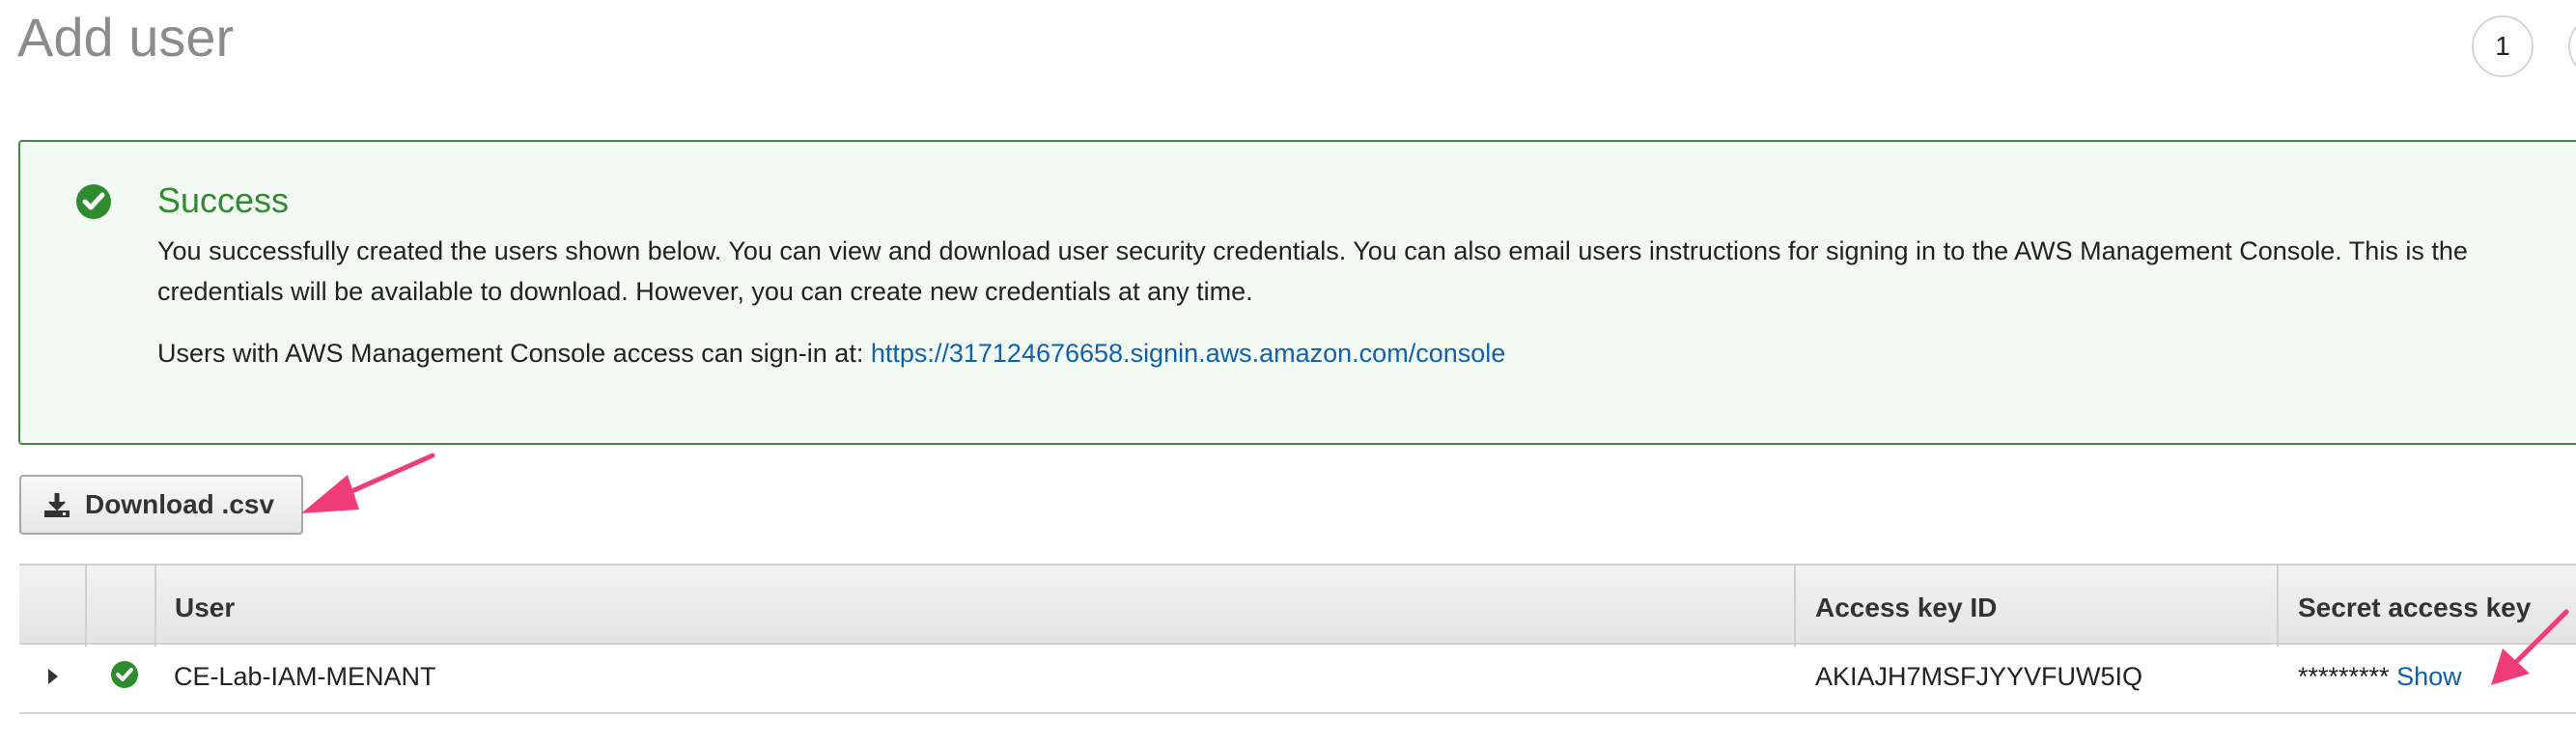 The height and width of the screenshot is (745, 2576). What do you see at coordinates (1906, 608) in the screenshot?
I see `column-header-access-key-id: Access key ID` at bounding box center [1906, 608].